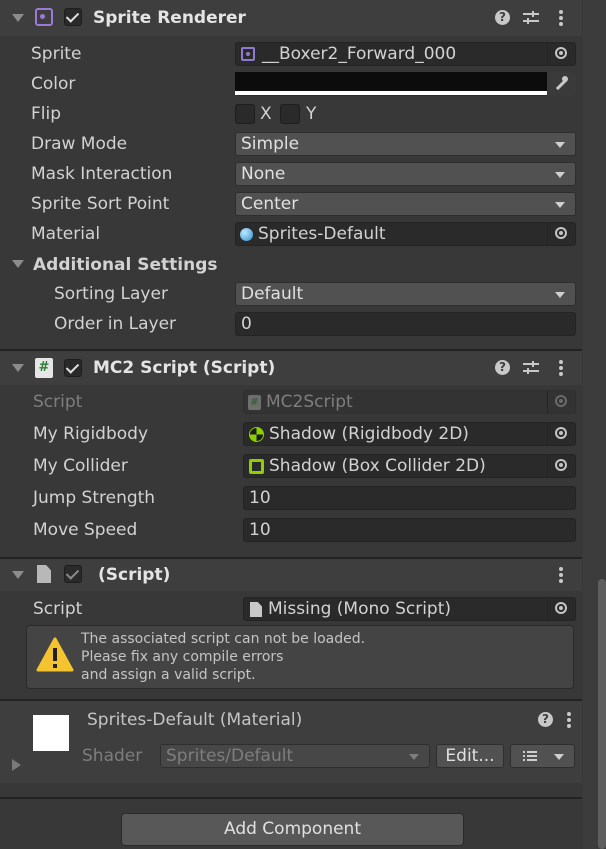  I want to click on material-label: Material, so click(66, 234).